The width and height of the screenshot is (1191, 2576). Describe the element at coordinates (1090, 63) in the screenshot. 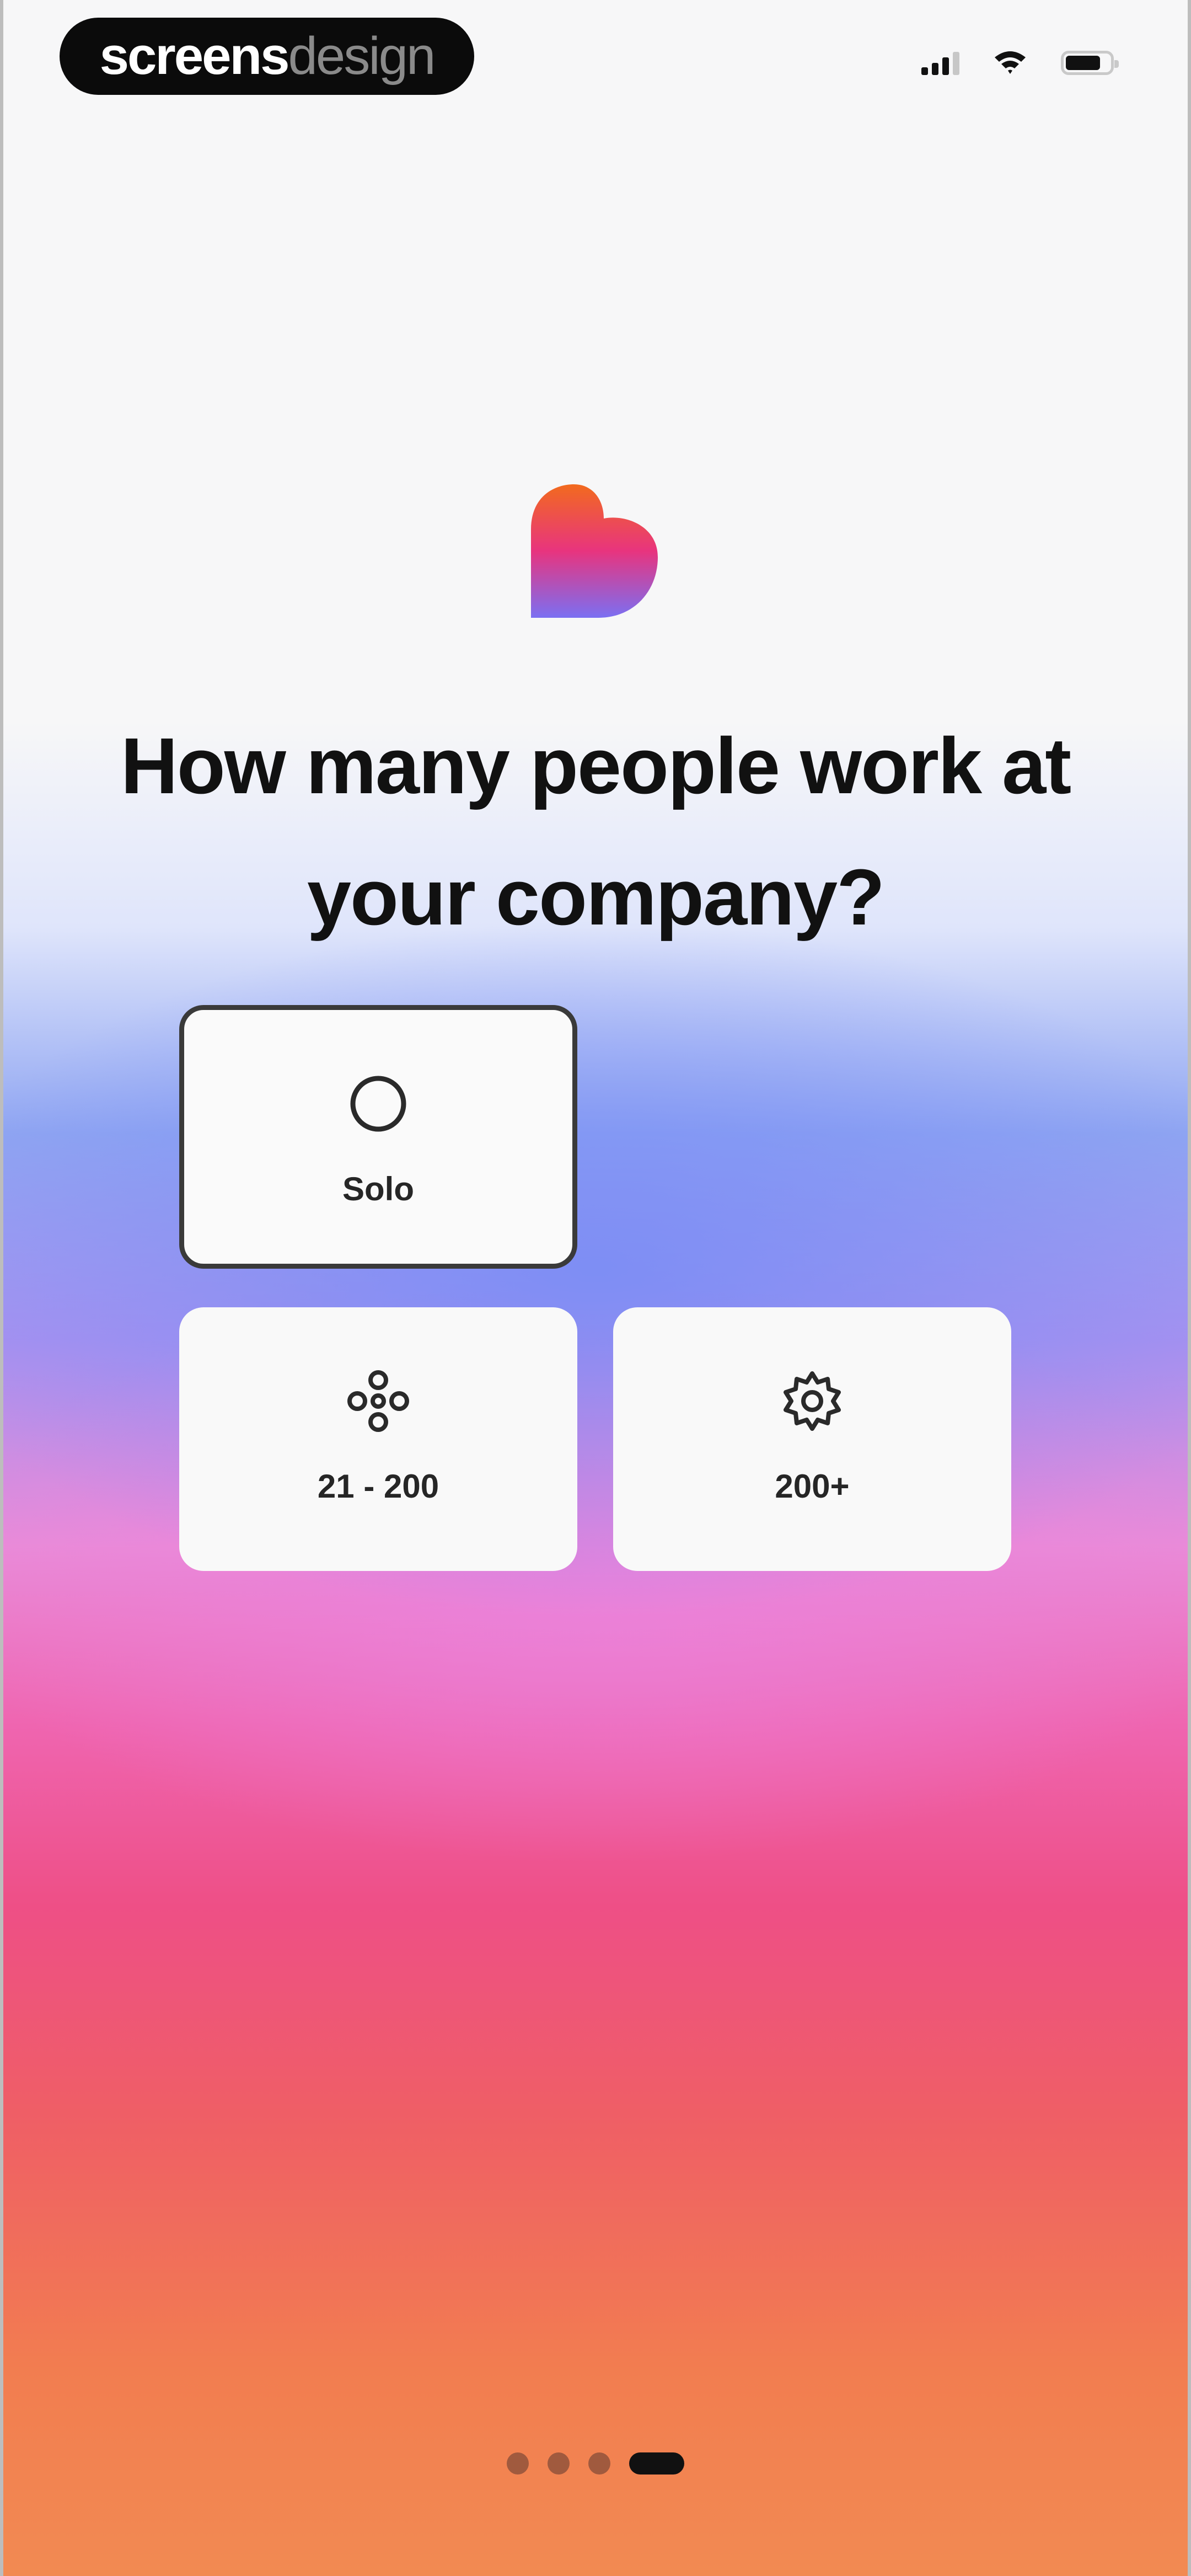

I see `battery-icon` at that location.